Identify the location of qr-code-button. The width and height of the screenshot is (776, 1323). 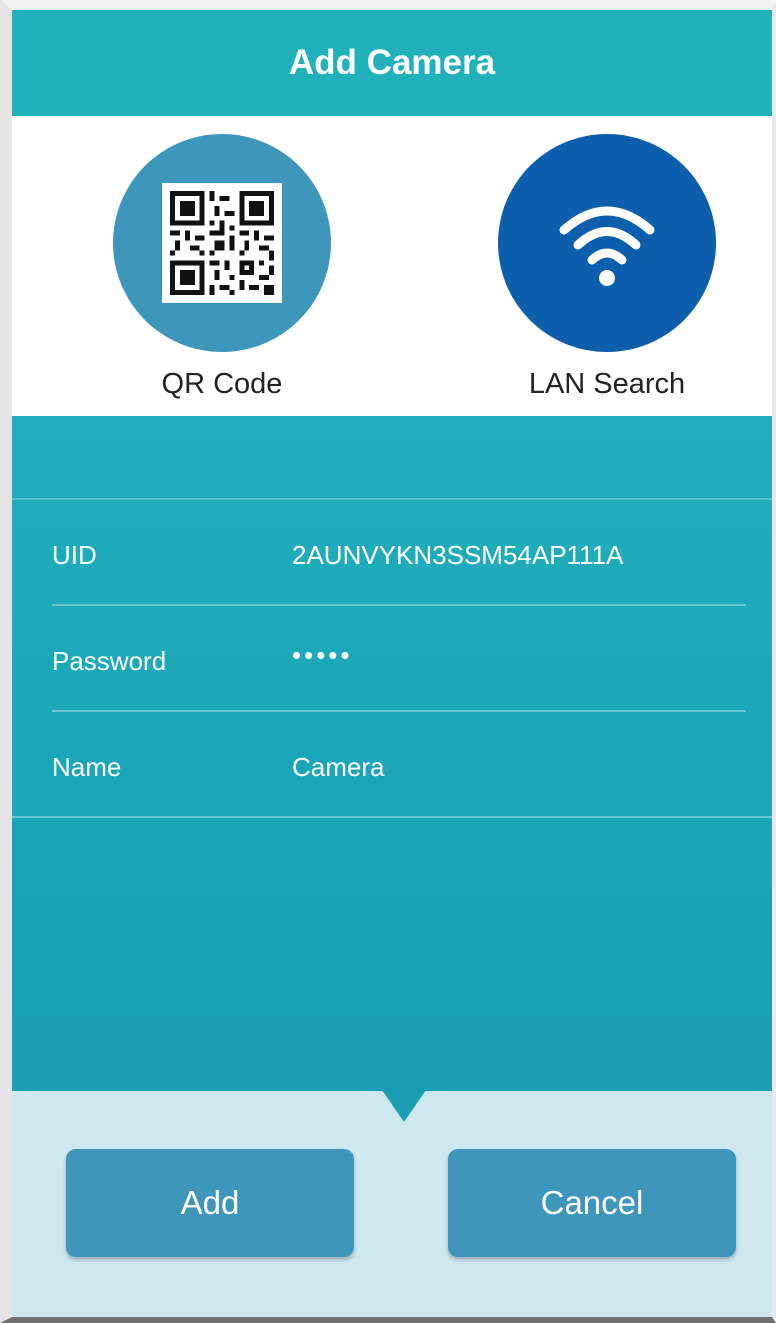
(222, 243).